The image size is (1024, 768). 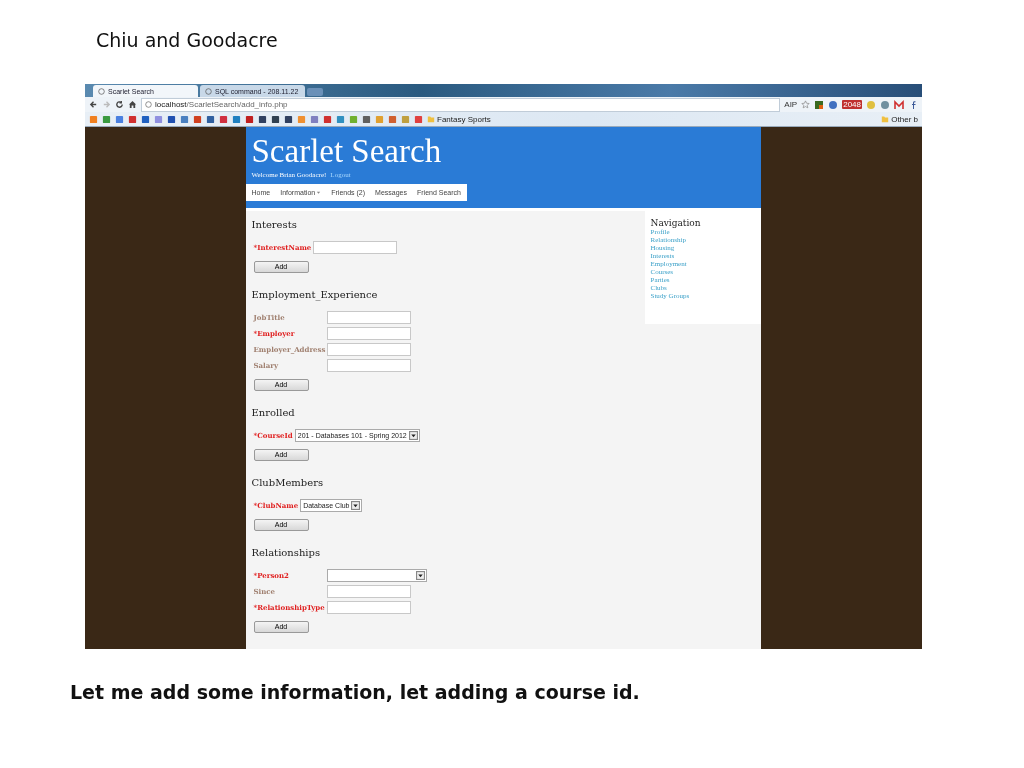 What do you see at coordinates (286, 552) in the screenshot?
I see `section-heading: Relationships` at bounding box center [286, 552].